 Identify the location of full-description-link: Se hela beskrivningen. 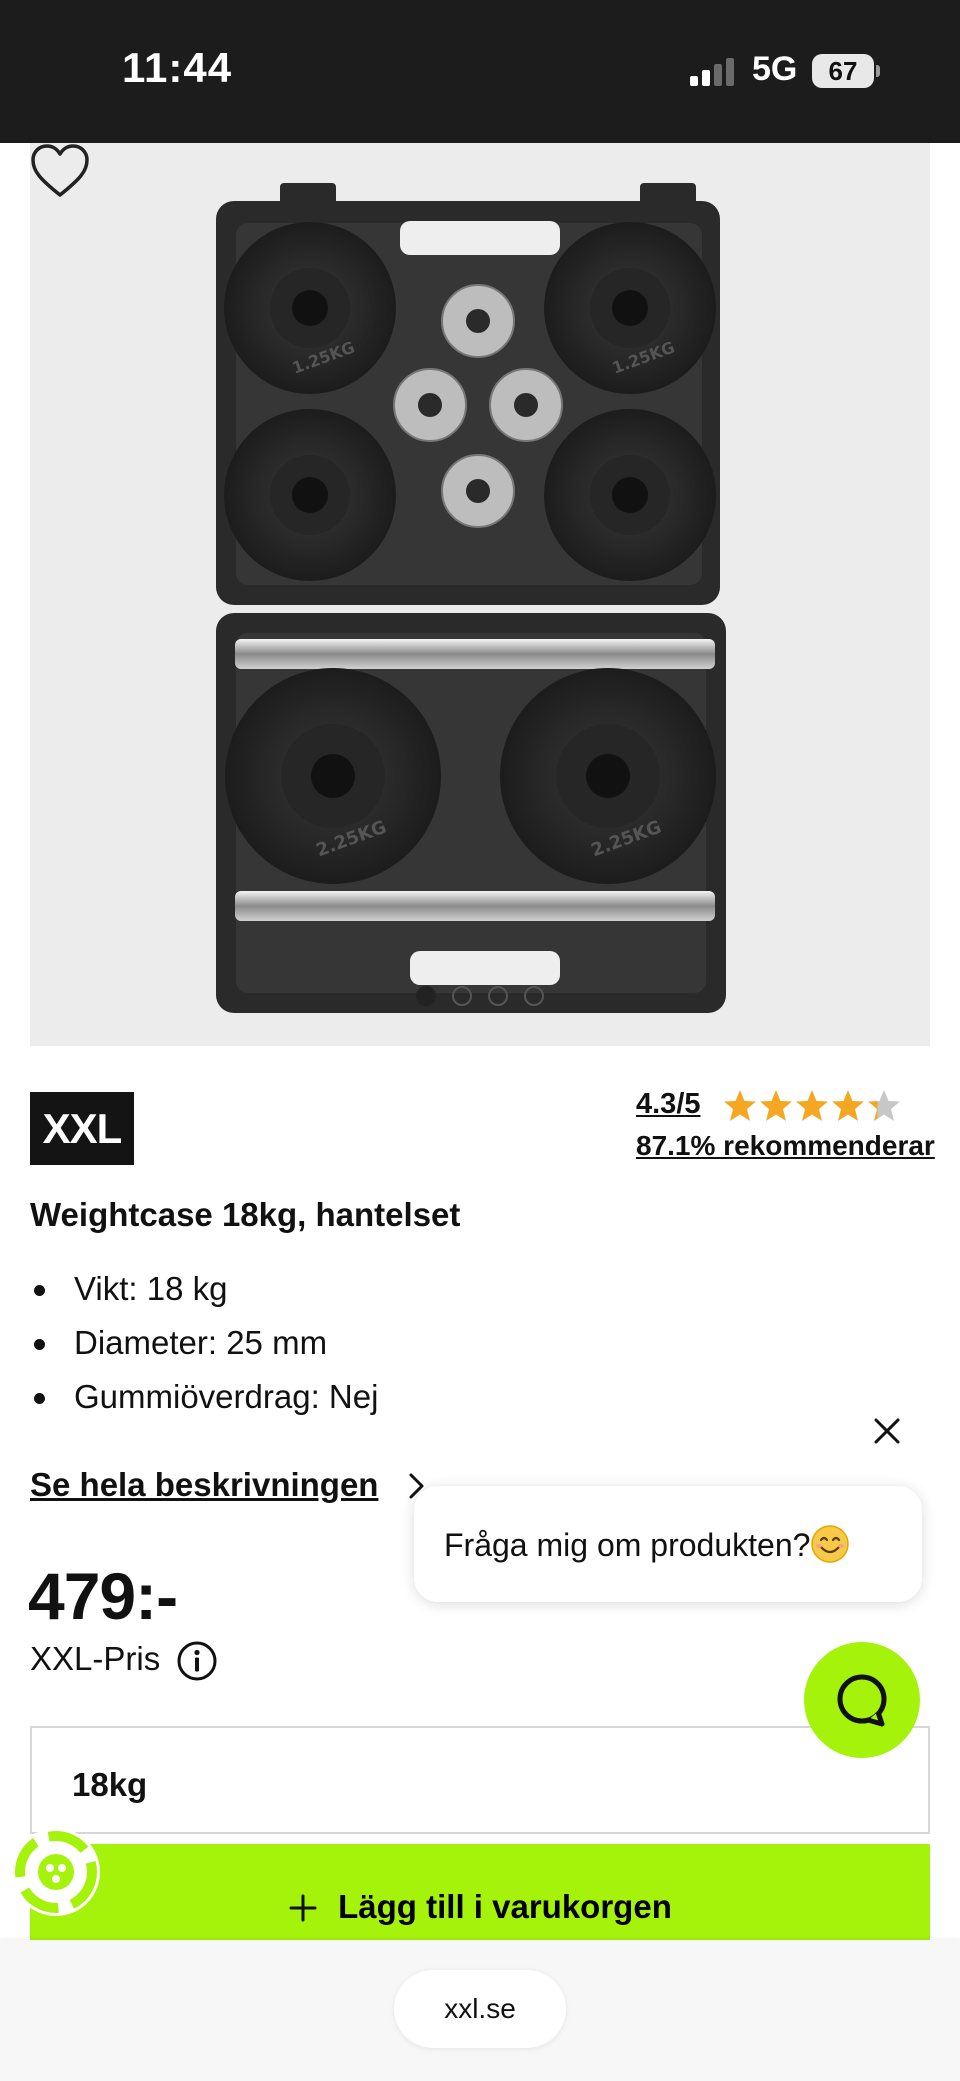
(204, 1485).